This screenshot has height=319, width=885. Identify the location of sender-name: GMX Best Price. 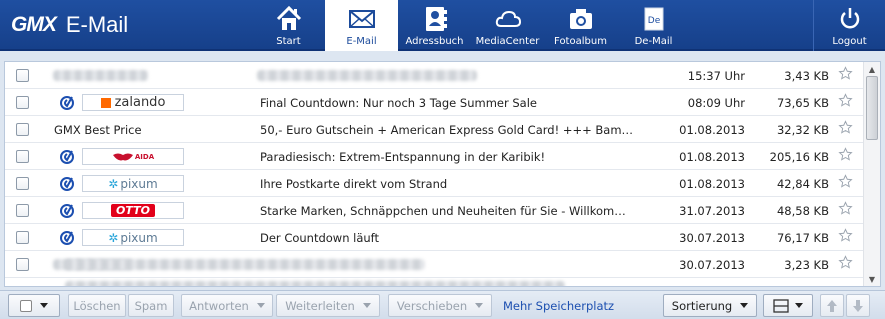
(98, 130).